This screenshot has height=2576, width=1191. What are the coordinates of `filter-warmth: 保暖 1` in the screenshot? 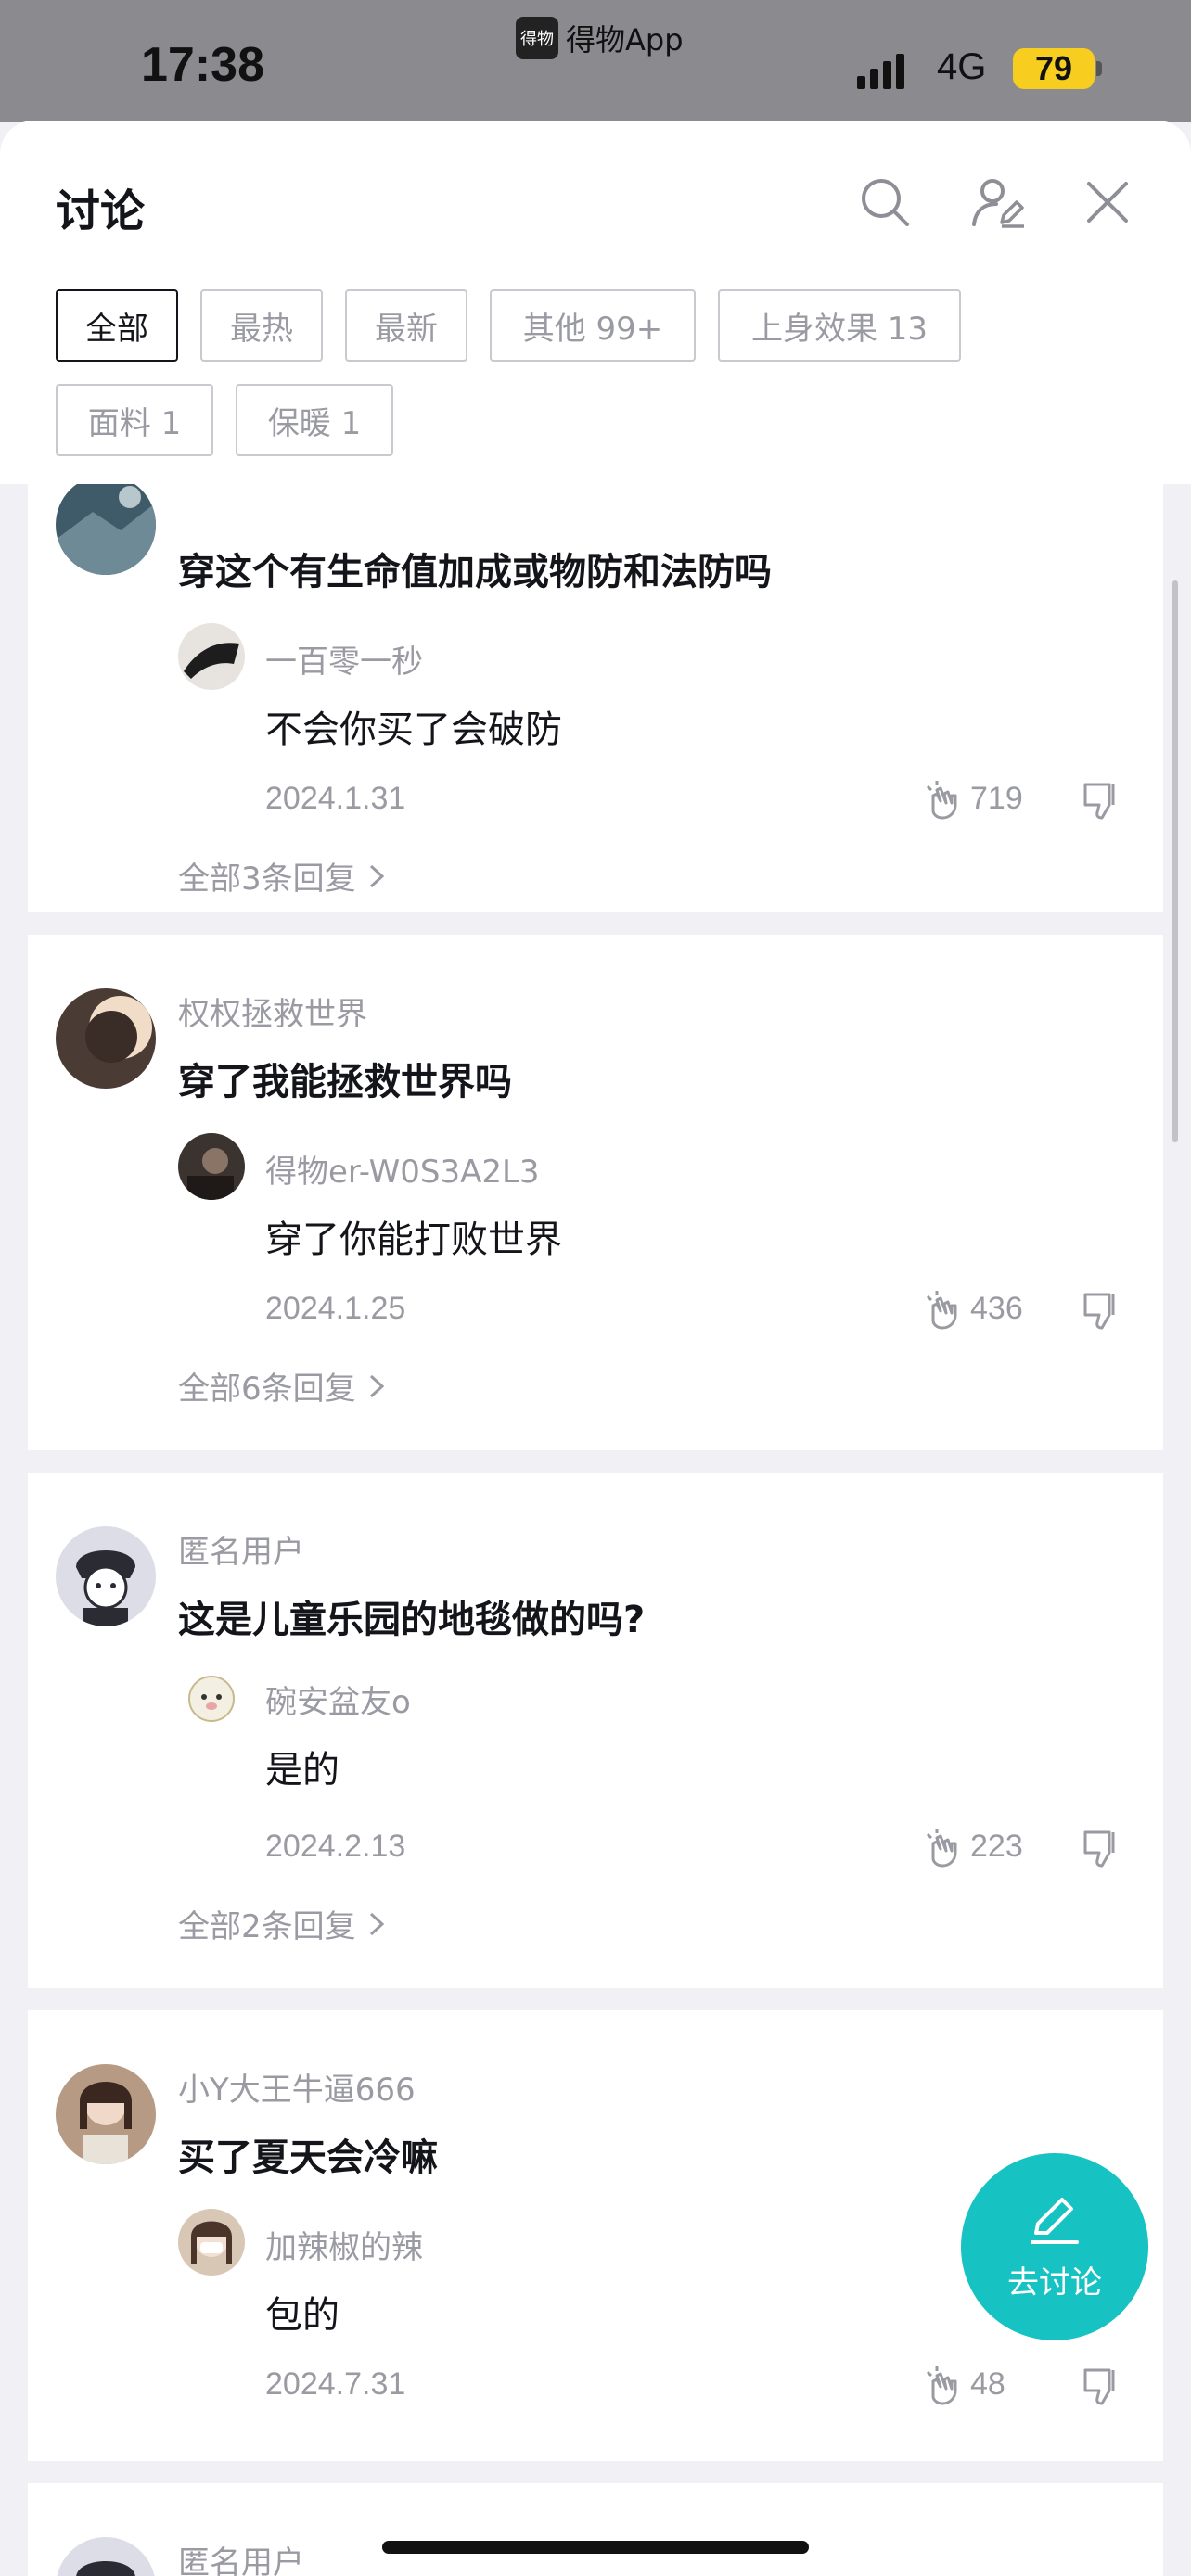 It's located at (314, 420).